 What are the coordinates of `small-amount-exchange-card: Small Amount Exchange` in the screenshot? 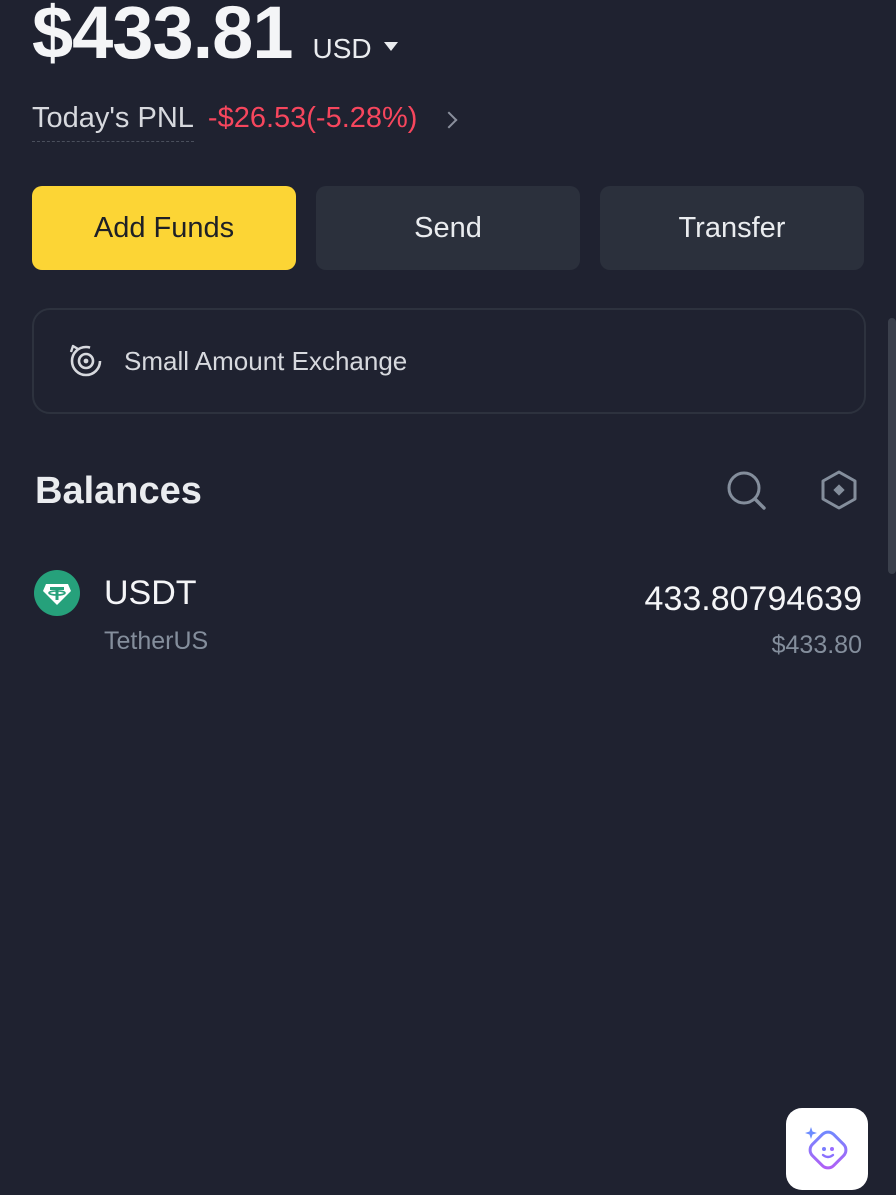 It's located at (449, 361).